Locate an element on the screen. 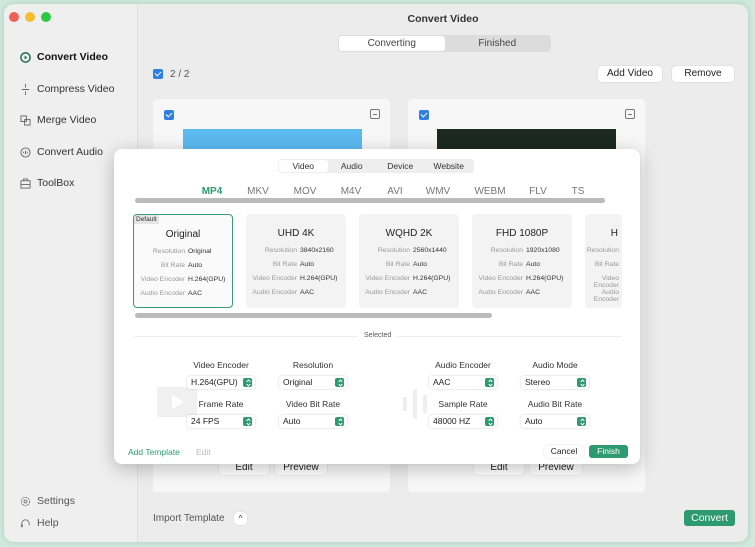 This screenshot has width=755, height=547. sidebar-item-label: Merge Video is located at coordinates (67, 120).